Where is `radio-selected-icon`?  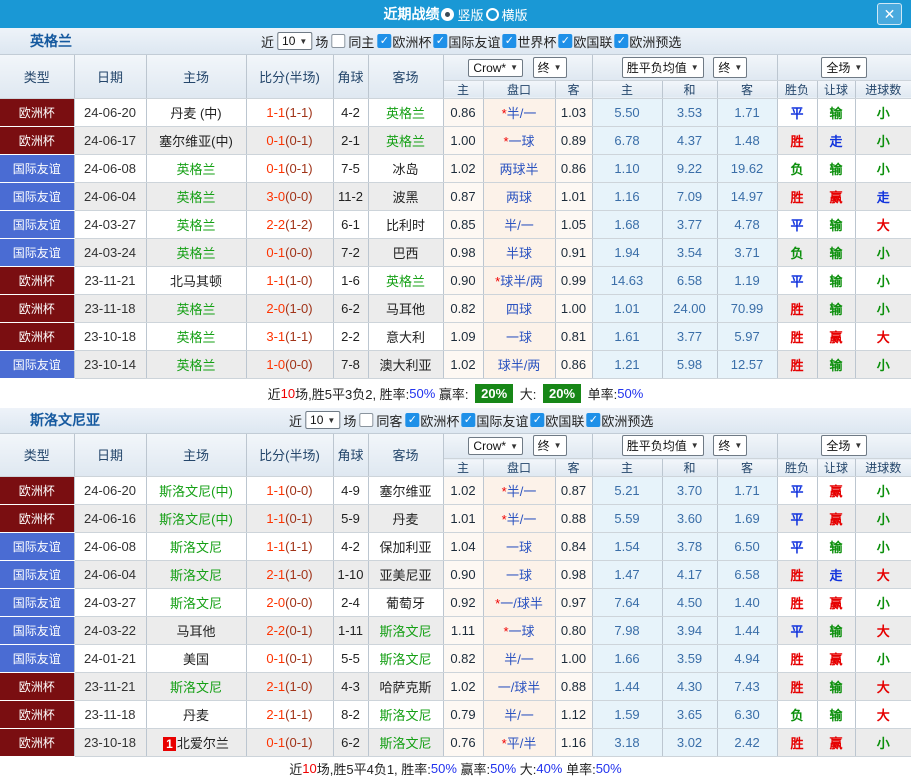
radio-selected-icon is located at coordinates (447, 14).